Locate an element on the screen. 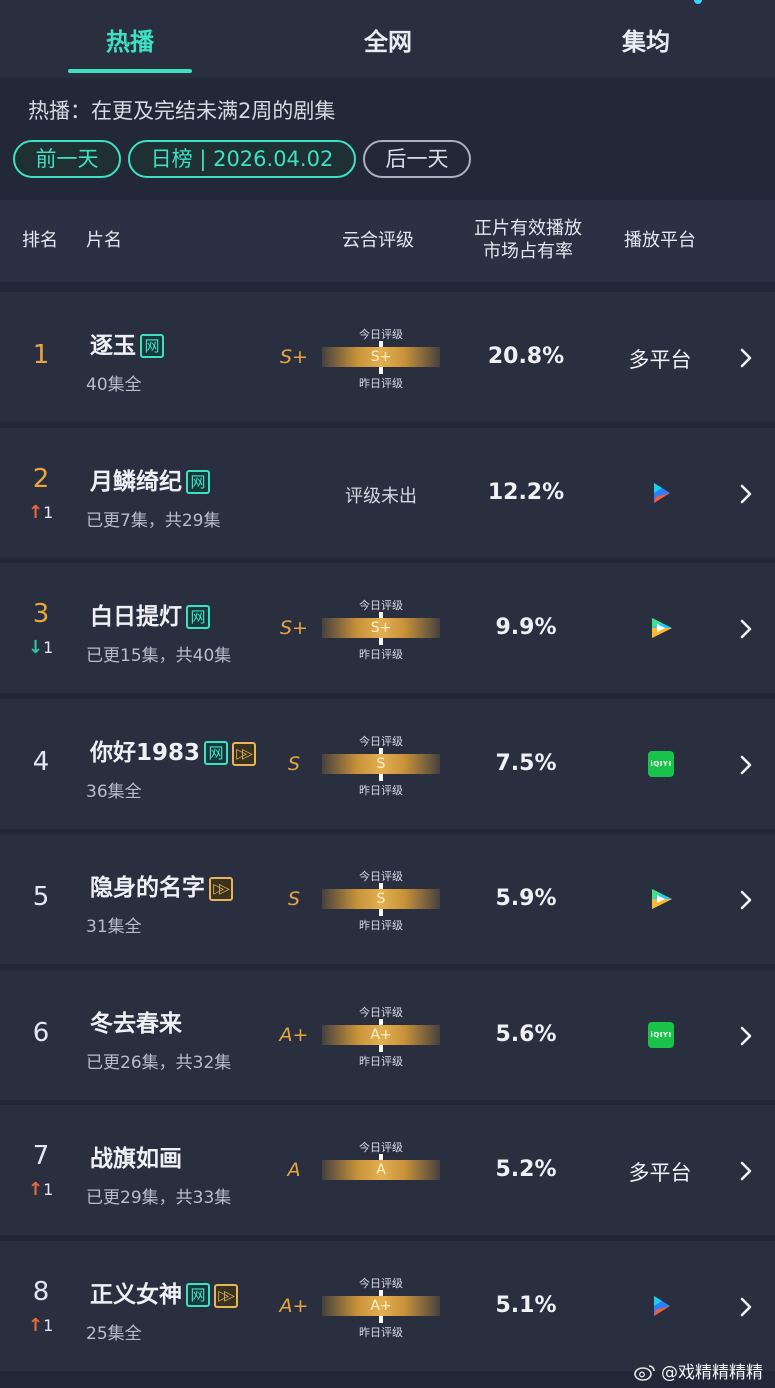 The image size is (775, 1388). market-share: 5.1% is located at coordinates (526, 1305).